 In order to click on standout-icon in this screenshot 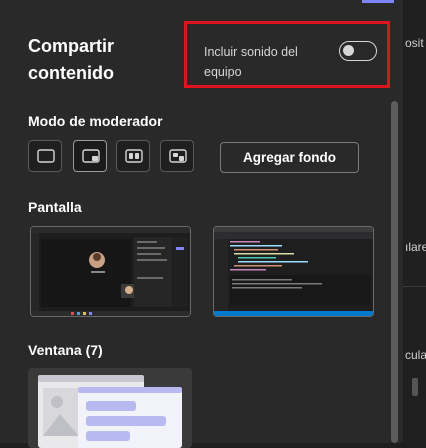, I will do `click(91, 156)`.